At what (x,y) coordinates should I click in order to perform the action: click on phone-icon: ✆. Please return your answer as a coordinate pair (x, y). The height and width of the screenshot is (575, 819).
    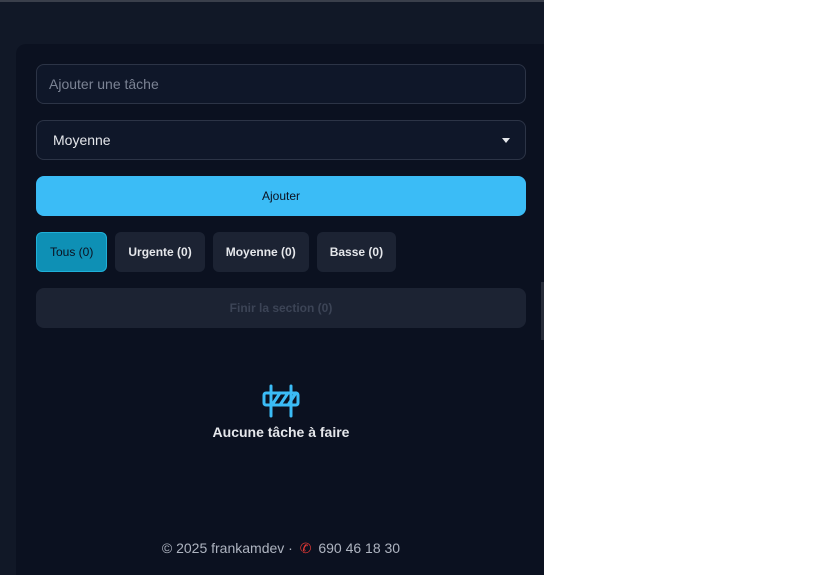
    Looking at the image, I should click on (305, 548).